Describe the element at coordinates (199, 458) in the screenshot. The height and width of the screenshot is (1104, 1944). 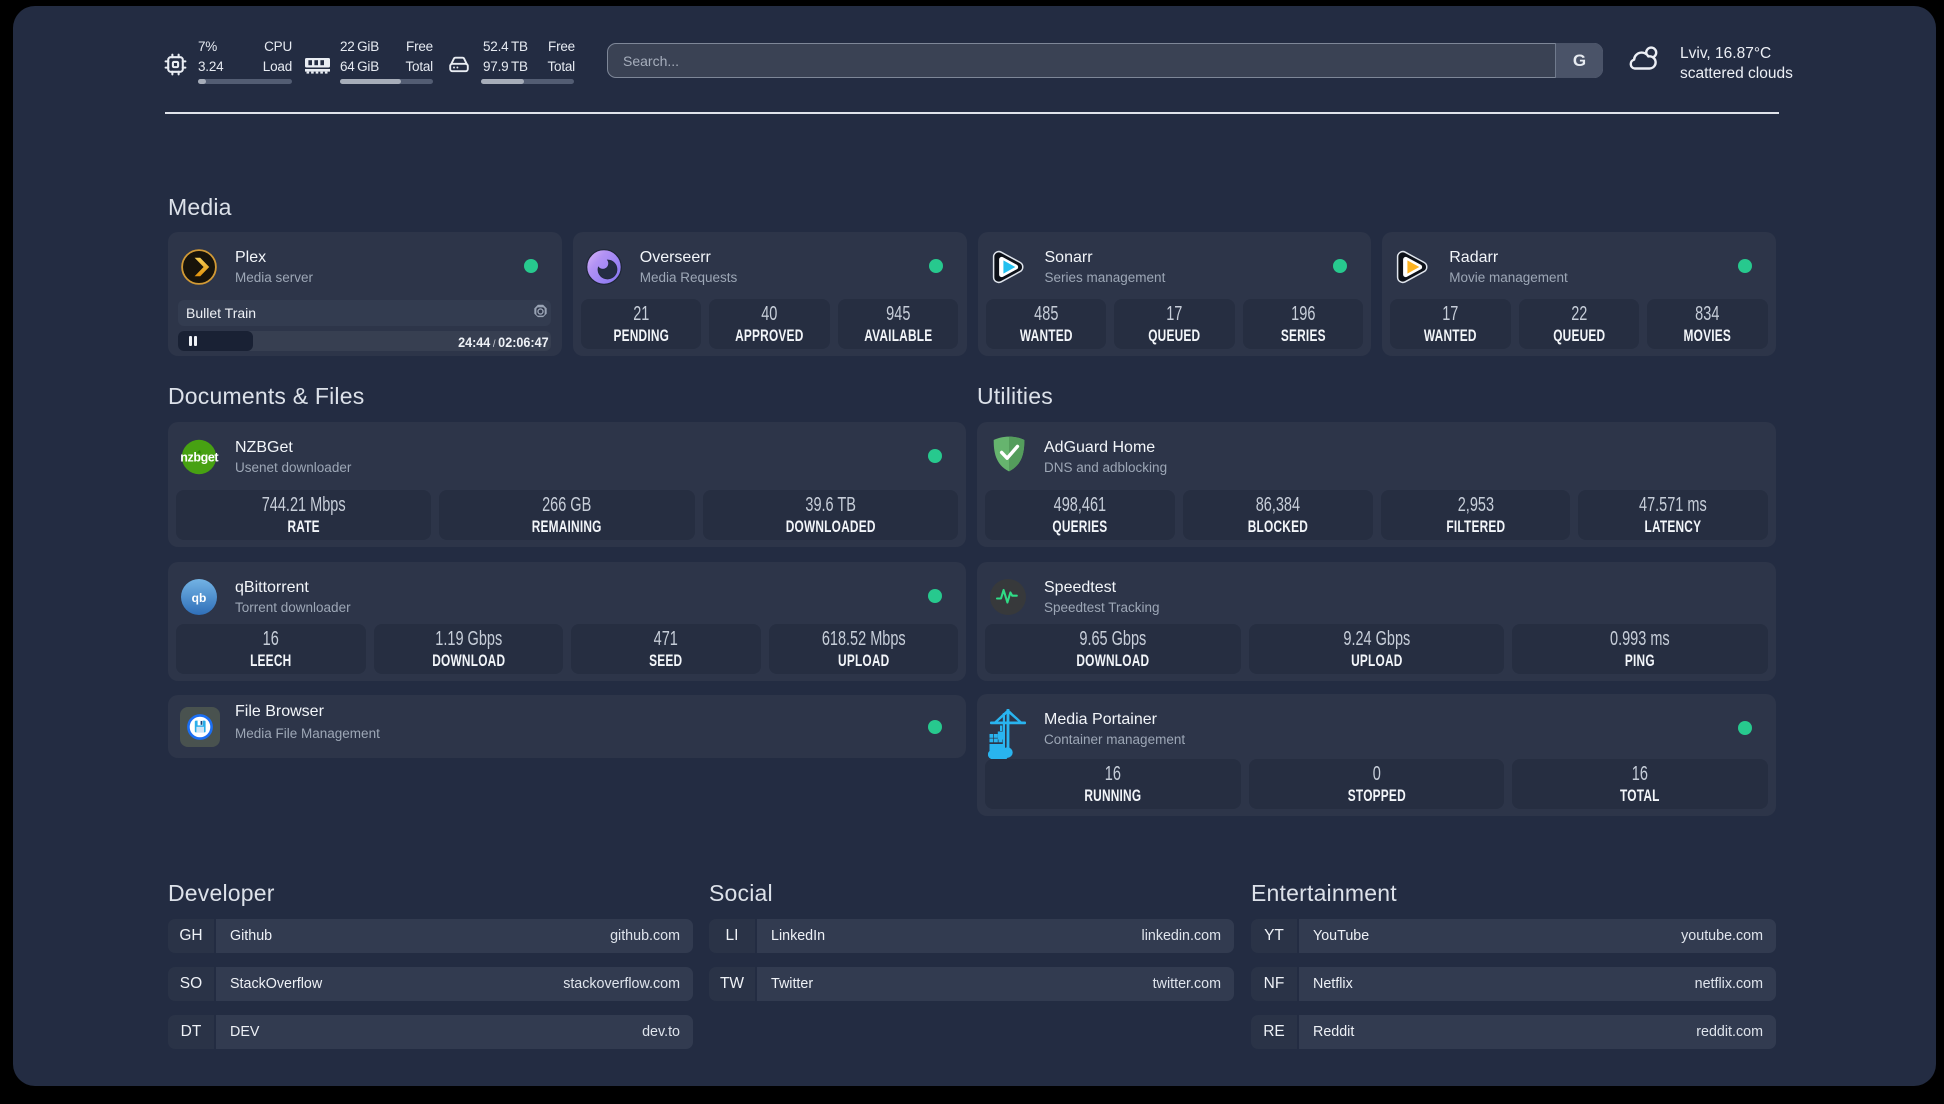
I see `svg-text: nzbget` at that location.